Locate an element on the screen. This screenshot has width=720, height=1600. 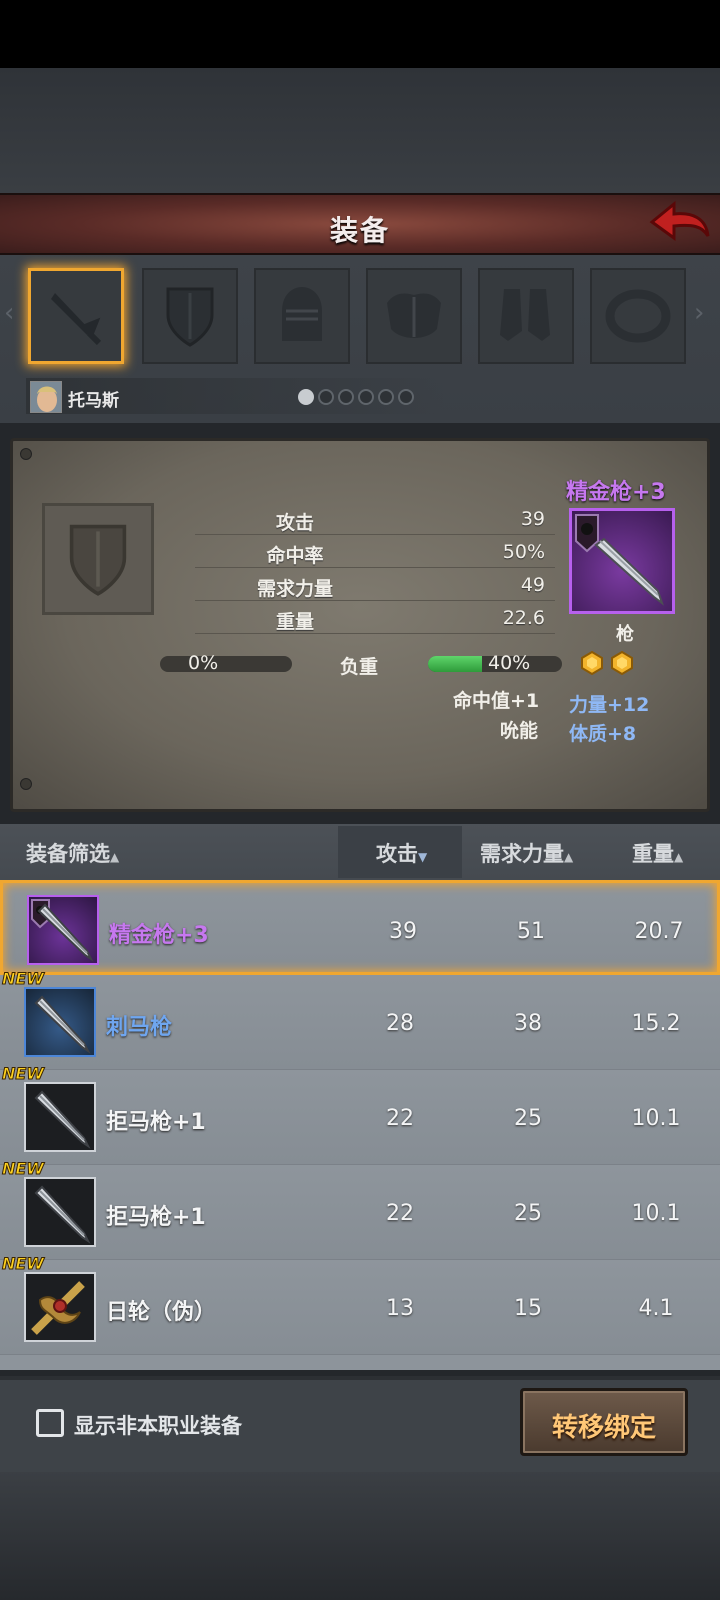
item-weight: 20.7 is located at coordinates (659, 931).